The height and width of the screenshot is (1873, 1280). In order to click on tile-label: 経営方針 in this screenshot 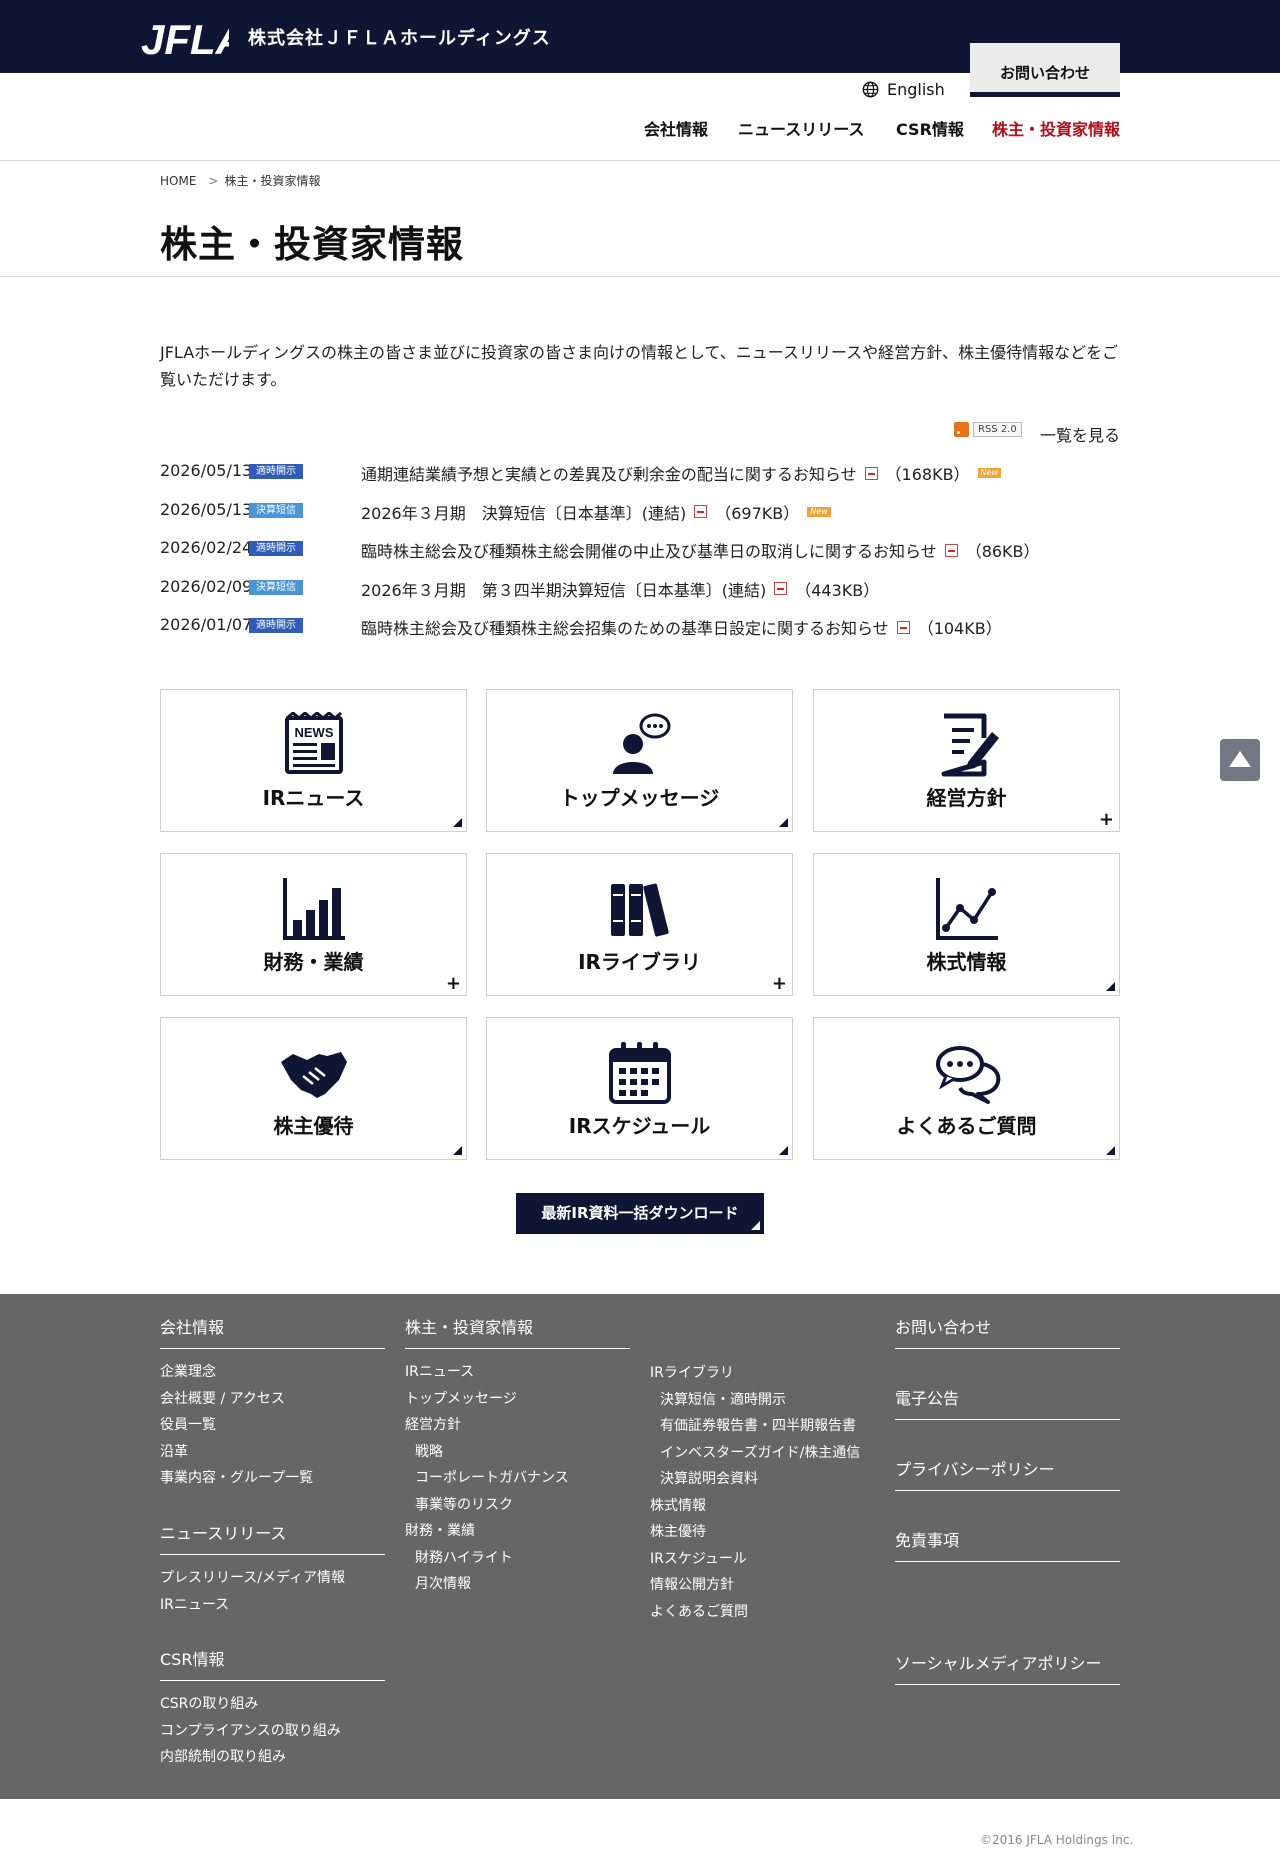, I will do `click(966, 798)`.